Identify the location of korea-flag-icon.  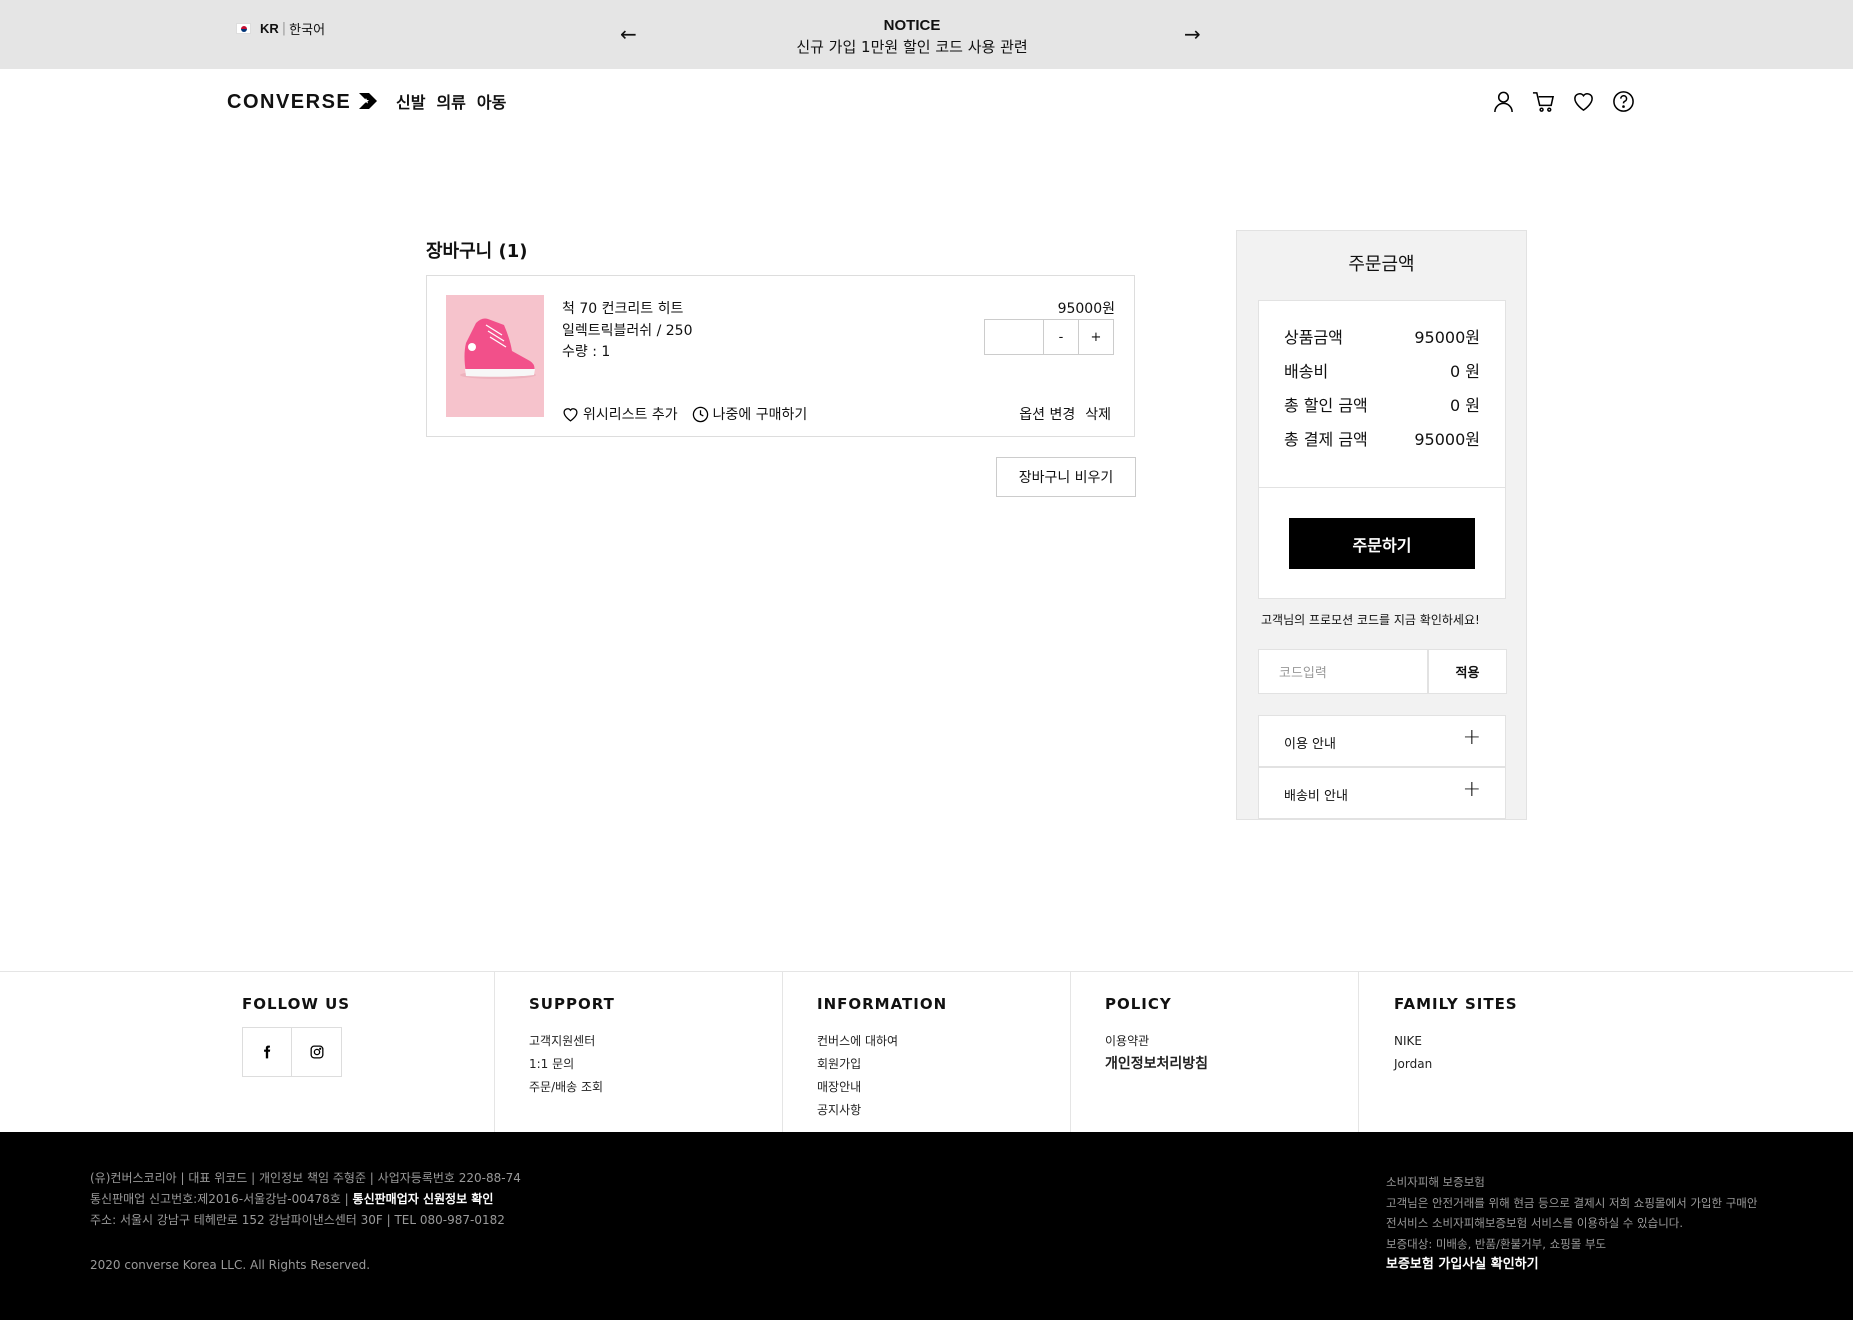
(243, 28).